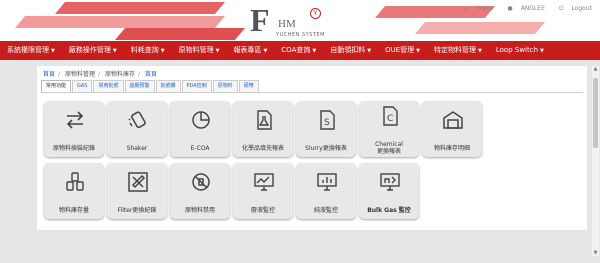  I want to click on tab-coin: 硬幣, so click(248, 86).